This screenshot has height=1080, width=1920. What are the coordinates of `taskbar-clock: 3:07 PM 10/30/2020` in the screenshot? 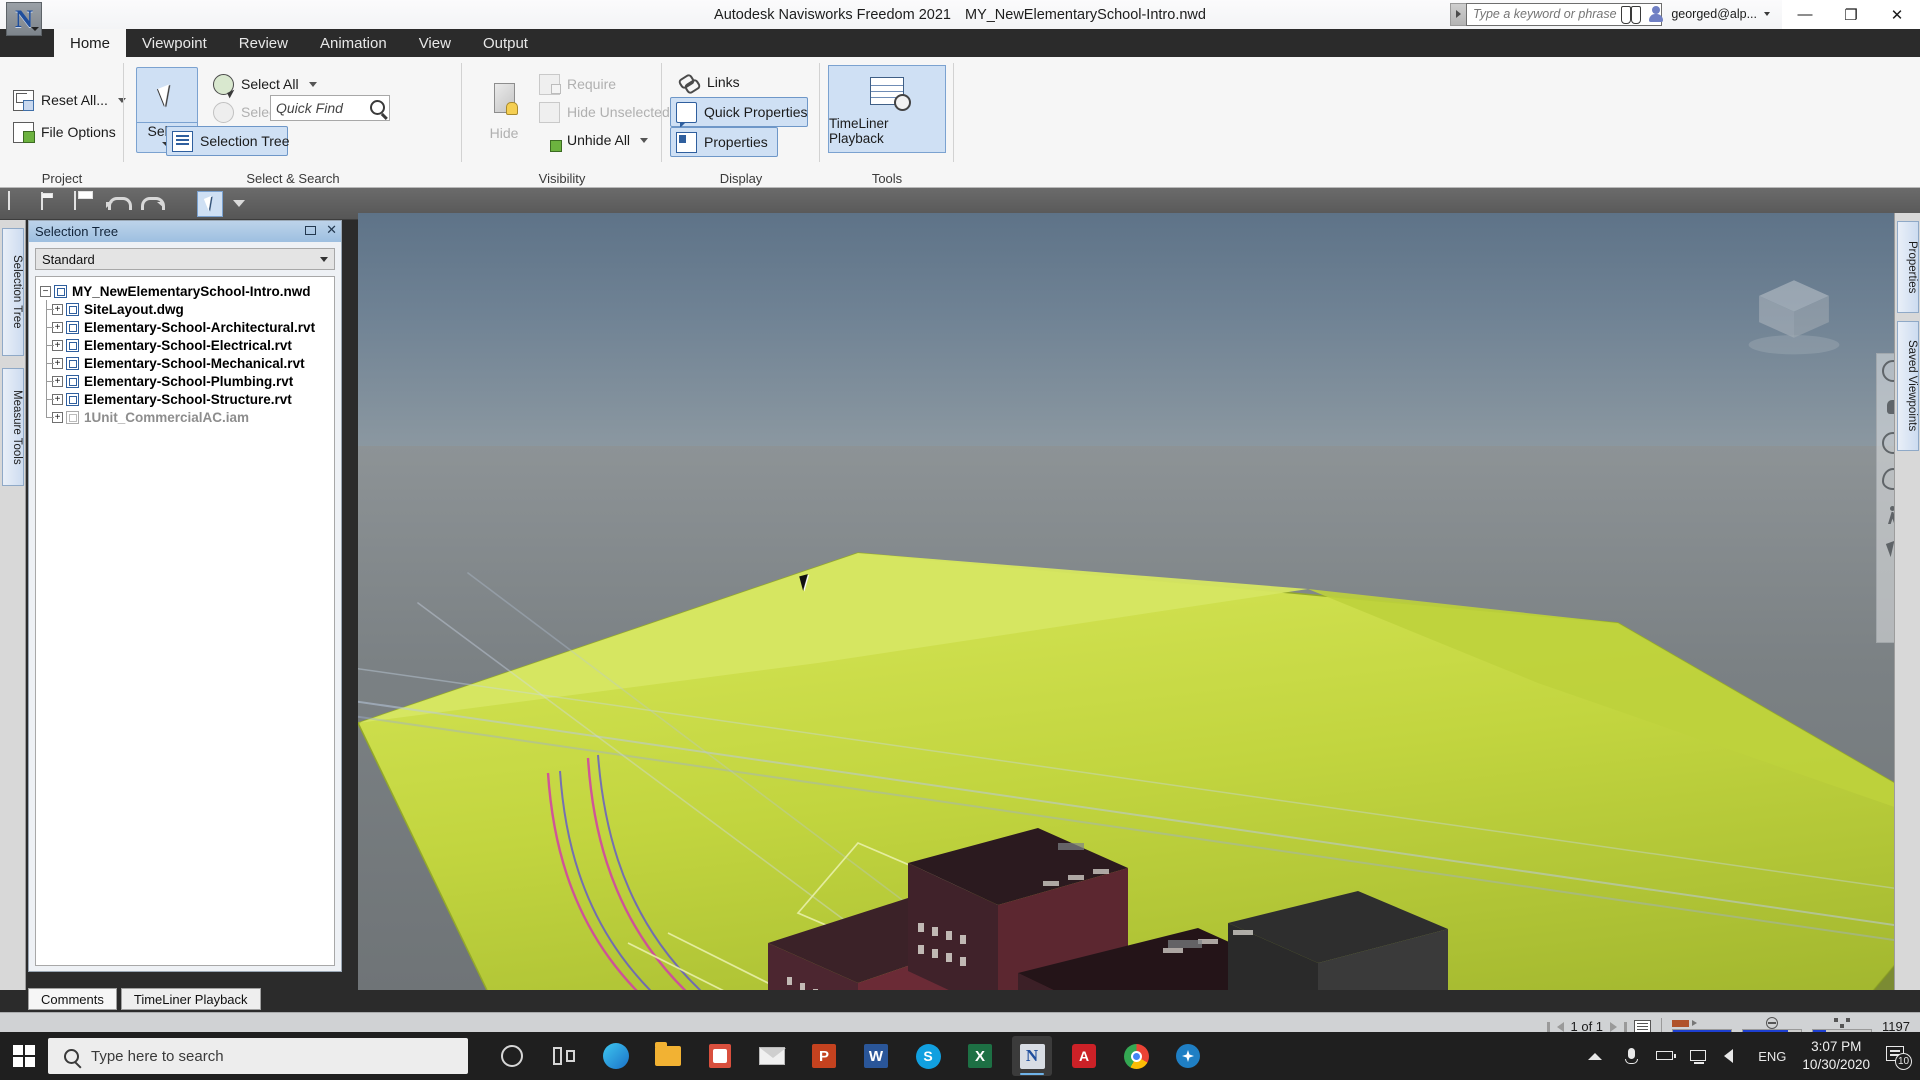 It's located at (1836, 1056).